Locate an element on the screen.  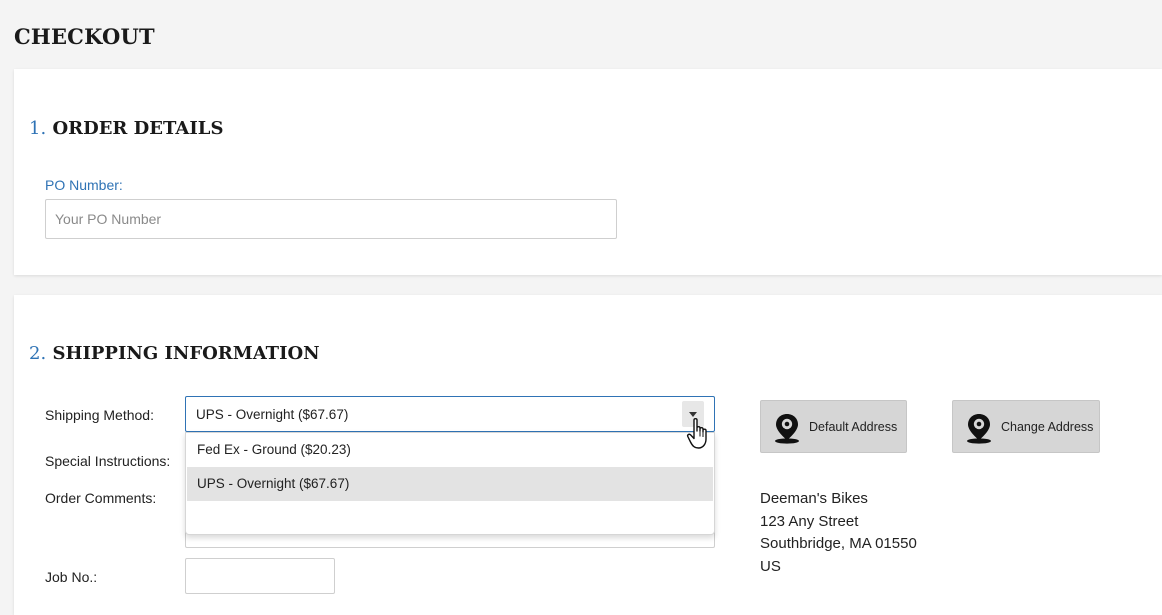
section-title-text: ORDER DETAILS is located at coordinates (138, 128).